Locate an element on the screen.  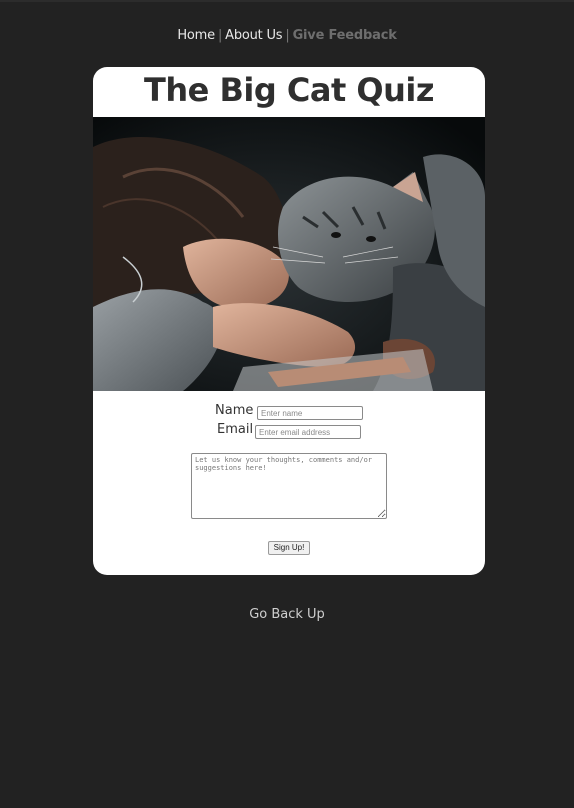
email-row: Email is located at coordinates (289, 431).